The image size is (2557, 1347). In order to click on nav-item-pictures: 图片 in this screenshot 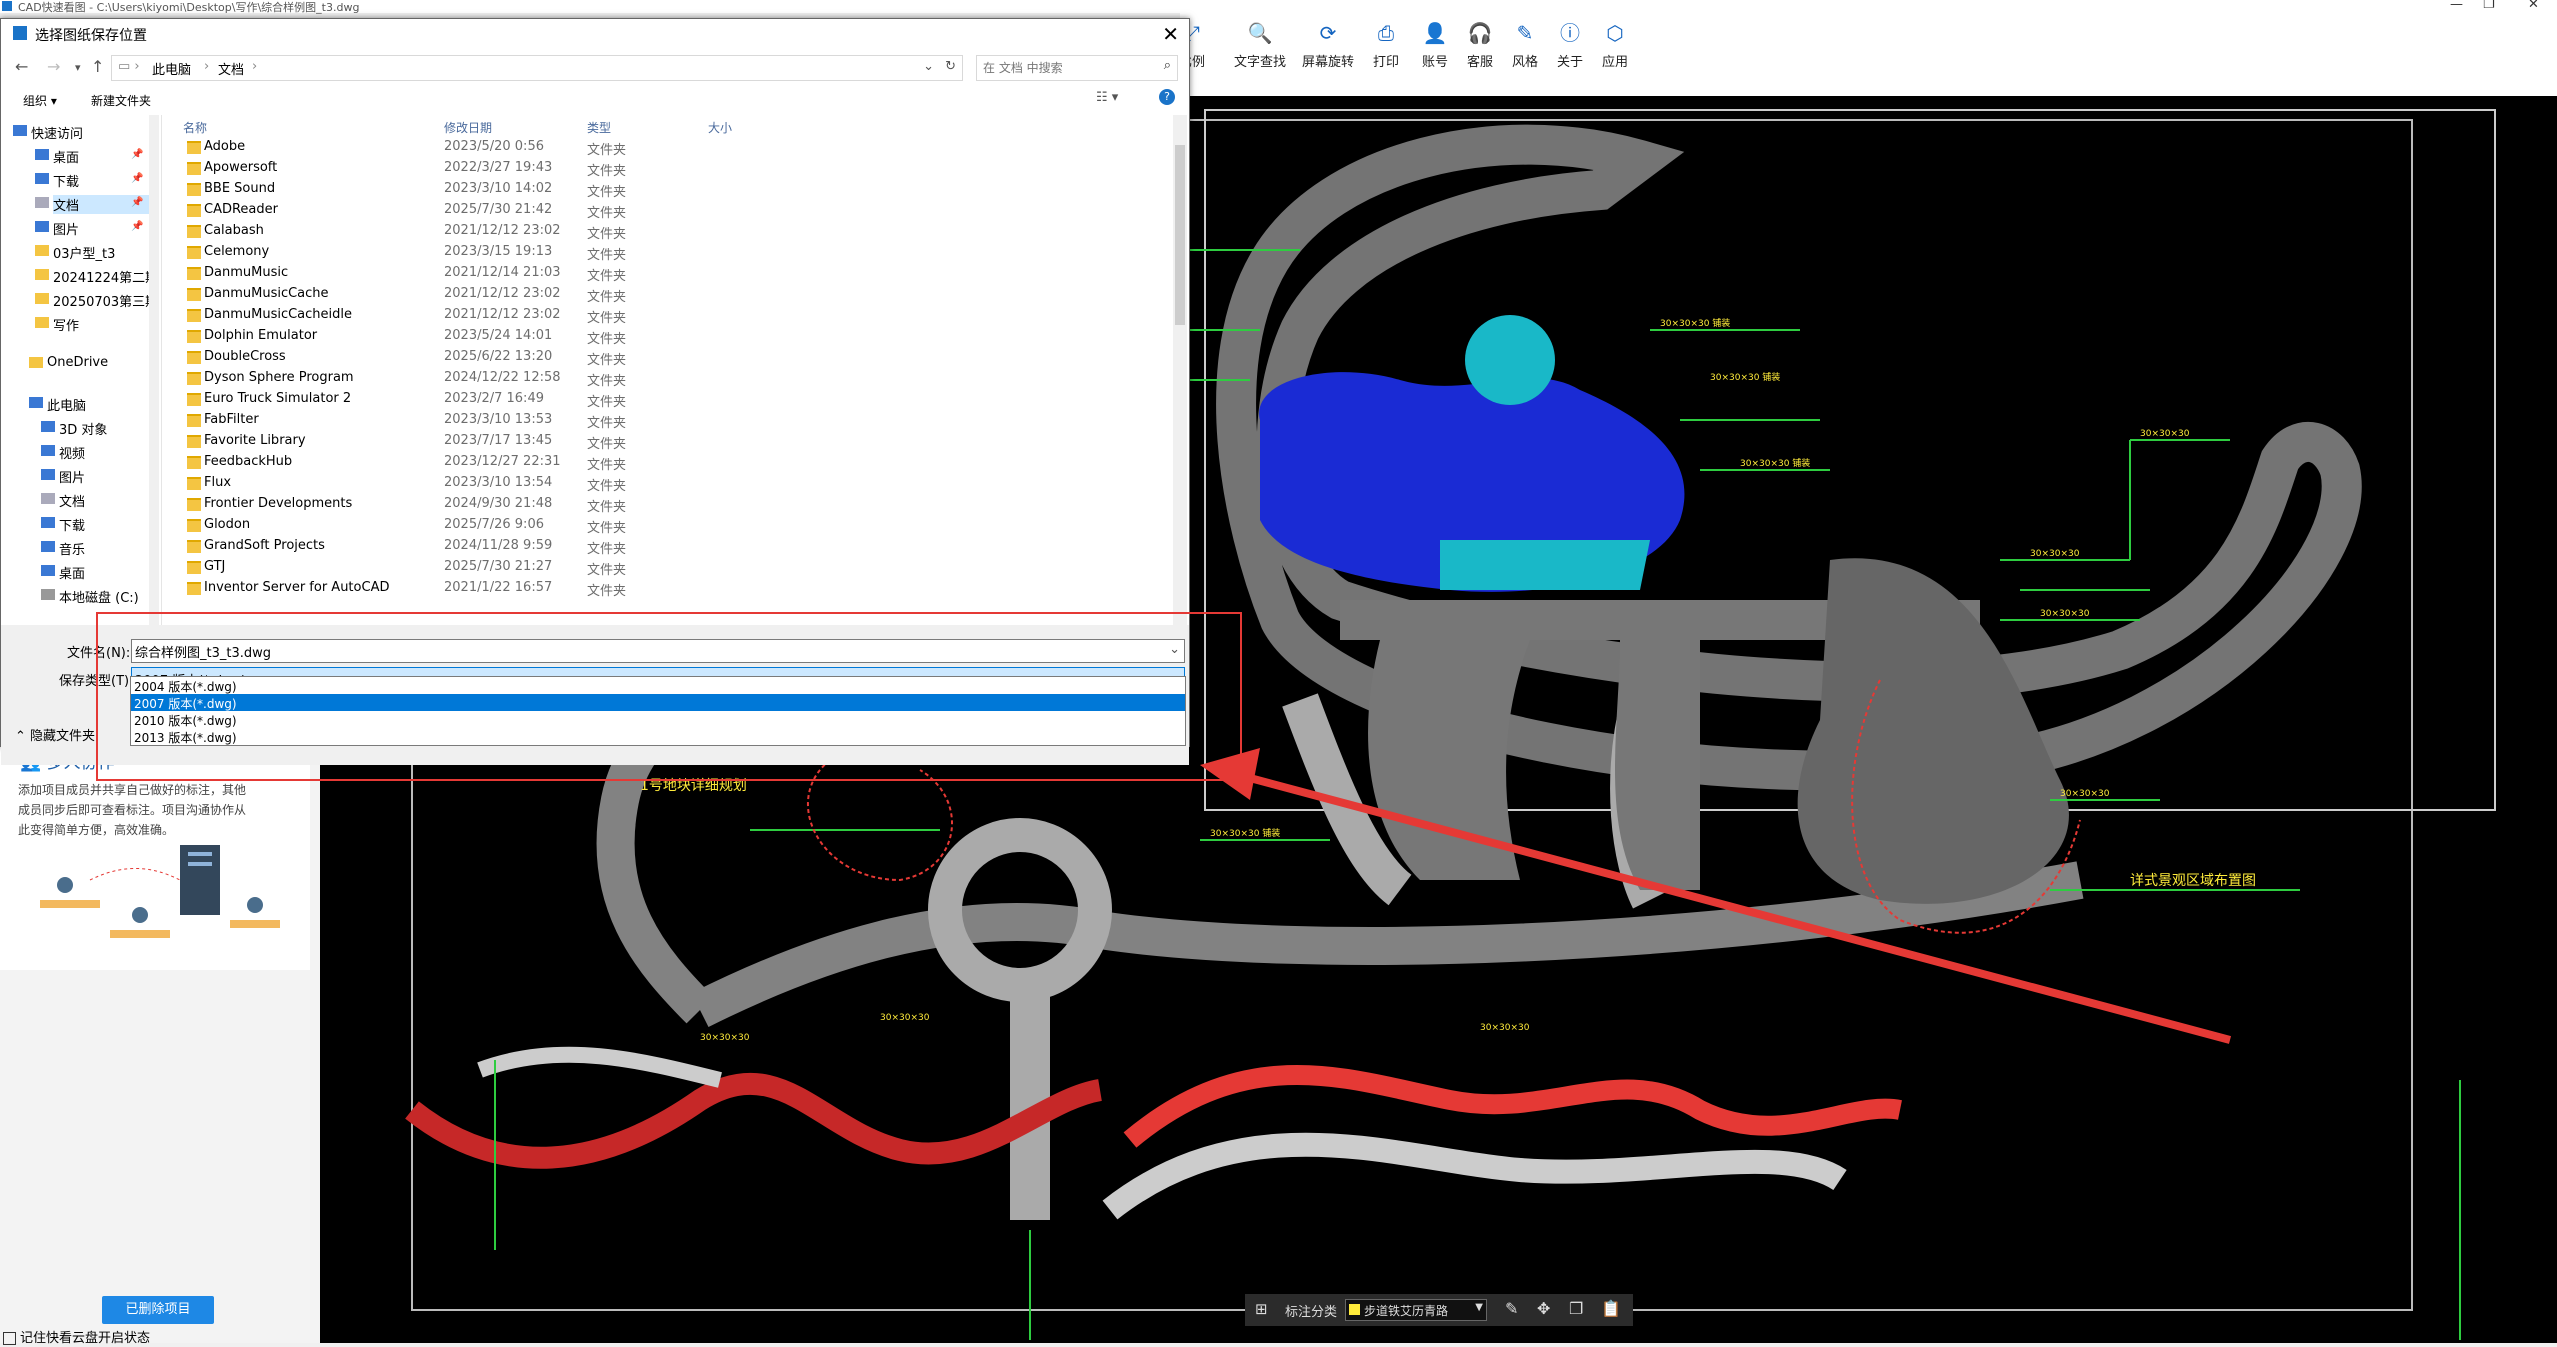, I will do `click(57, 228)`.